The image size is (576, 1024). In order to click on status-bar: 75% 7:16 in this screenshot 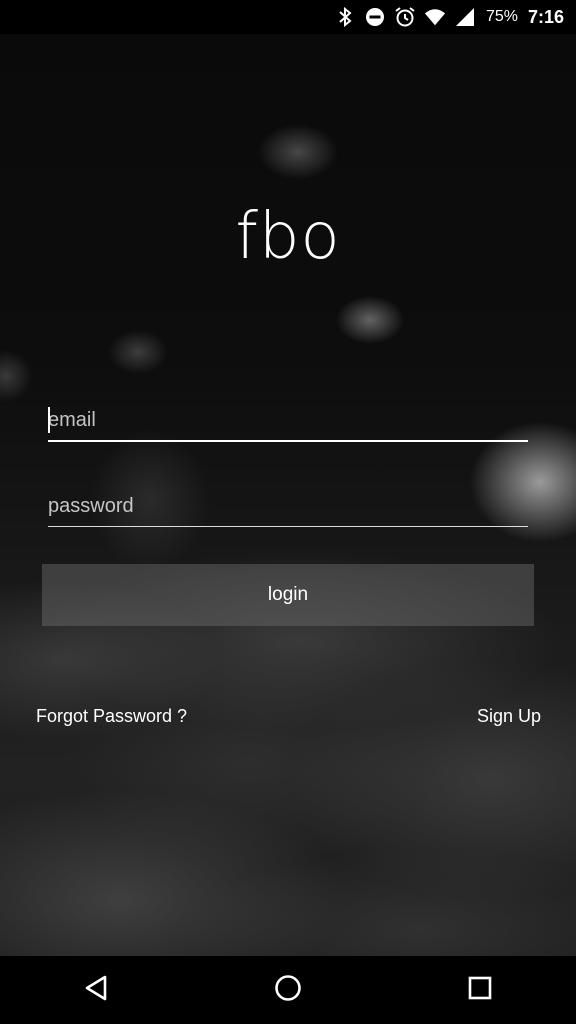, I will do `click(288, 17)`.